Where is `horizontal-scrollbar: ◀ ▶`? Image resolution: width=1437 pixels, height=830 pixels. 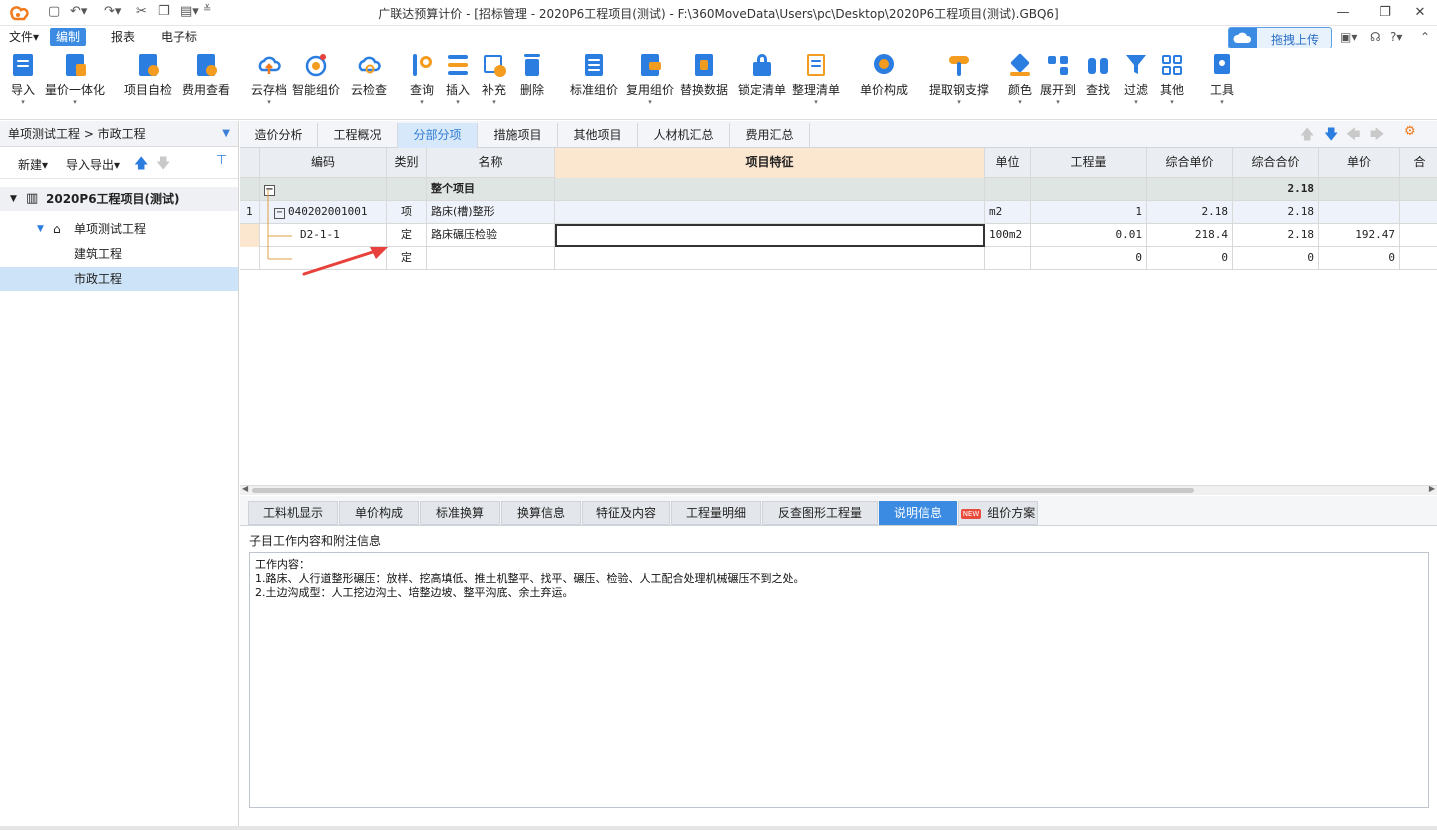 horizontal-scrollbar: ◀ ▶ is located at coordinates (838, 489).